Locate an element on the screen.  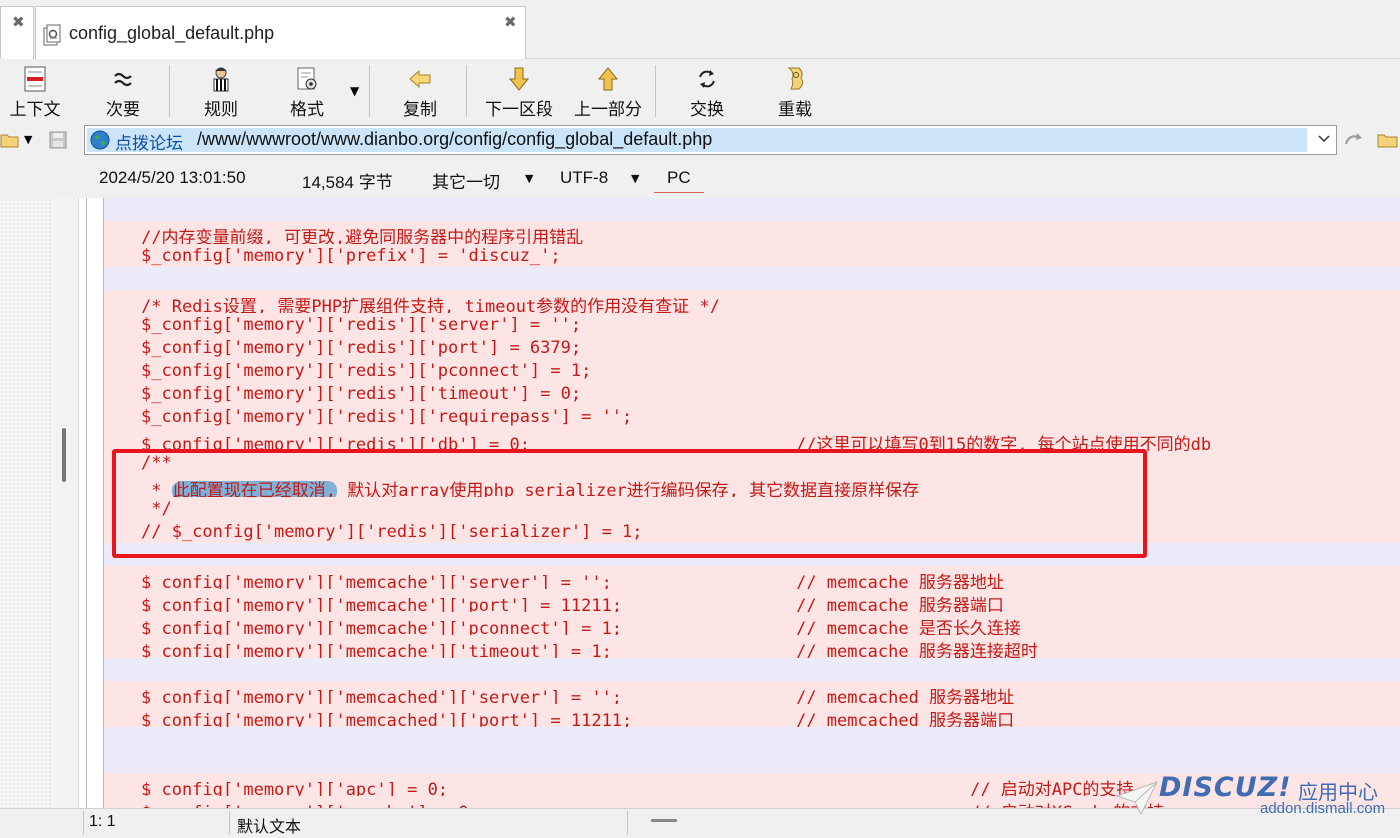
prev-part-label: 上一部分 is located at coordinates (608, 110).